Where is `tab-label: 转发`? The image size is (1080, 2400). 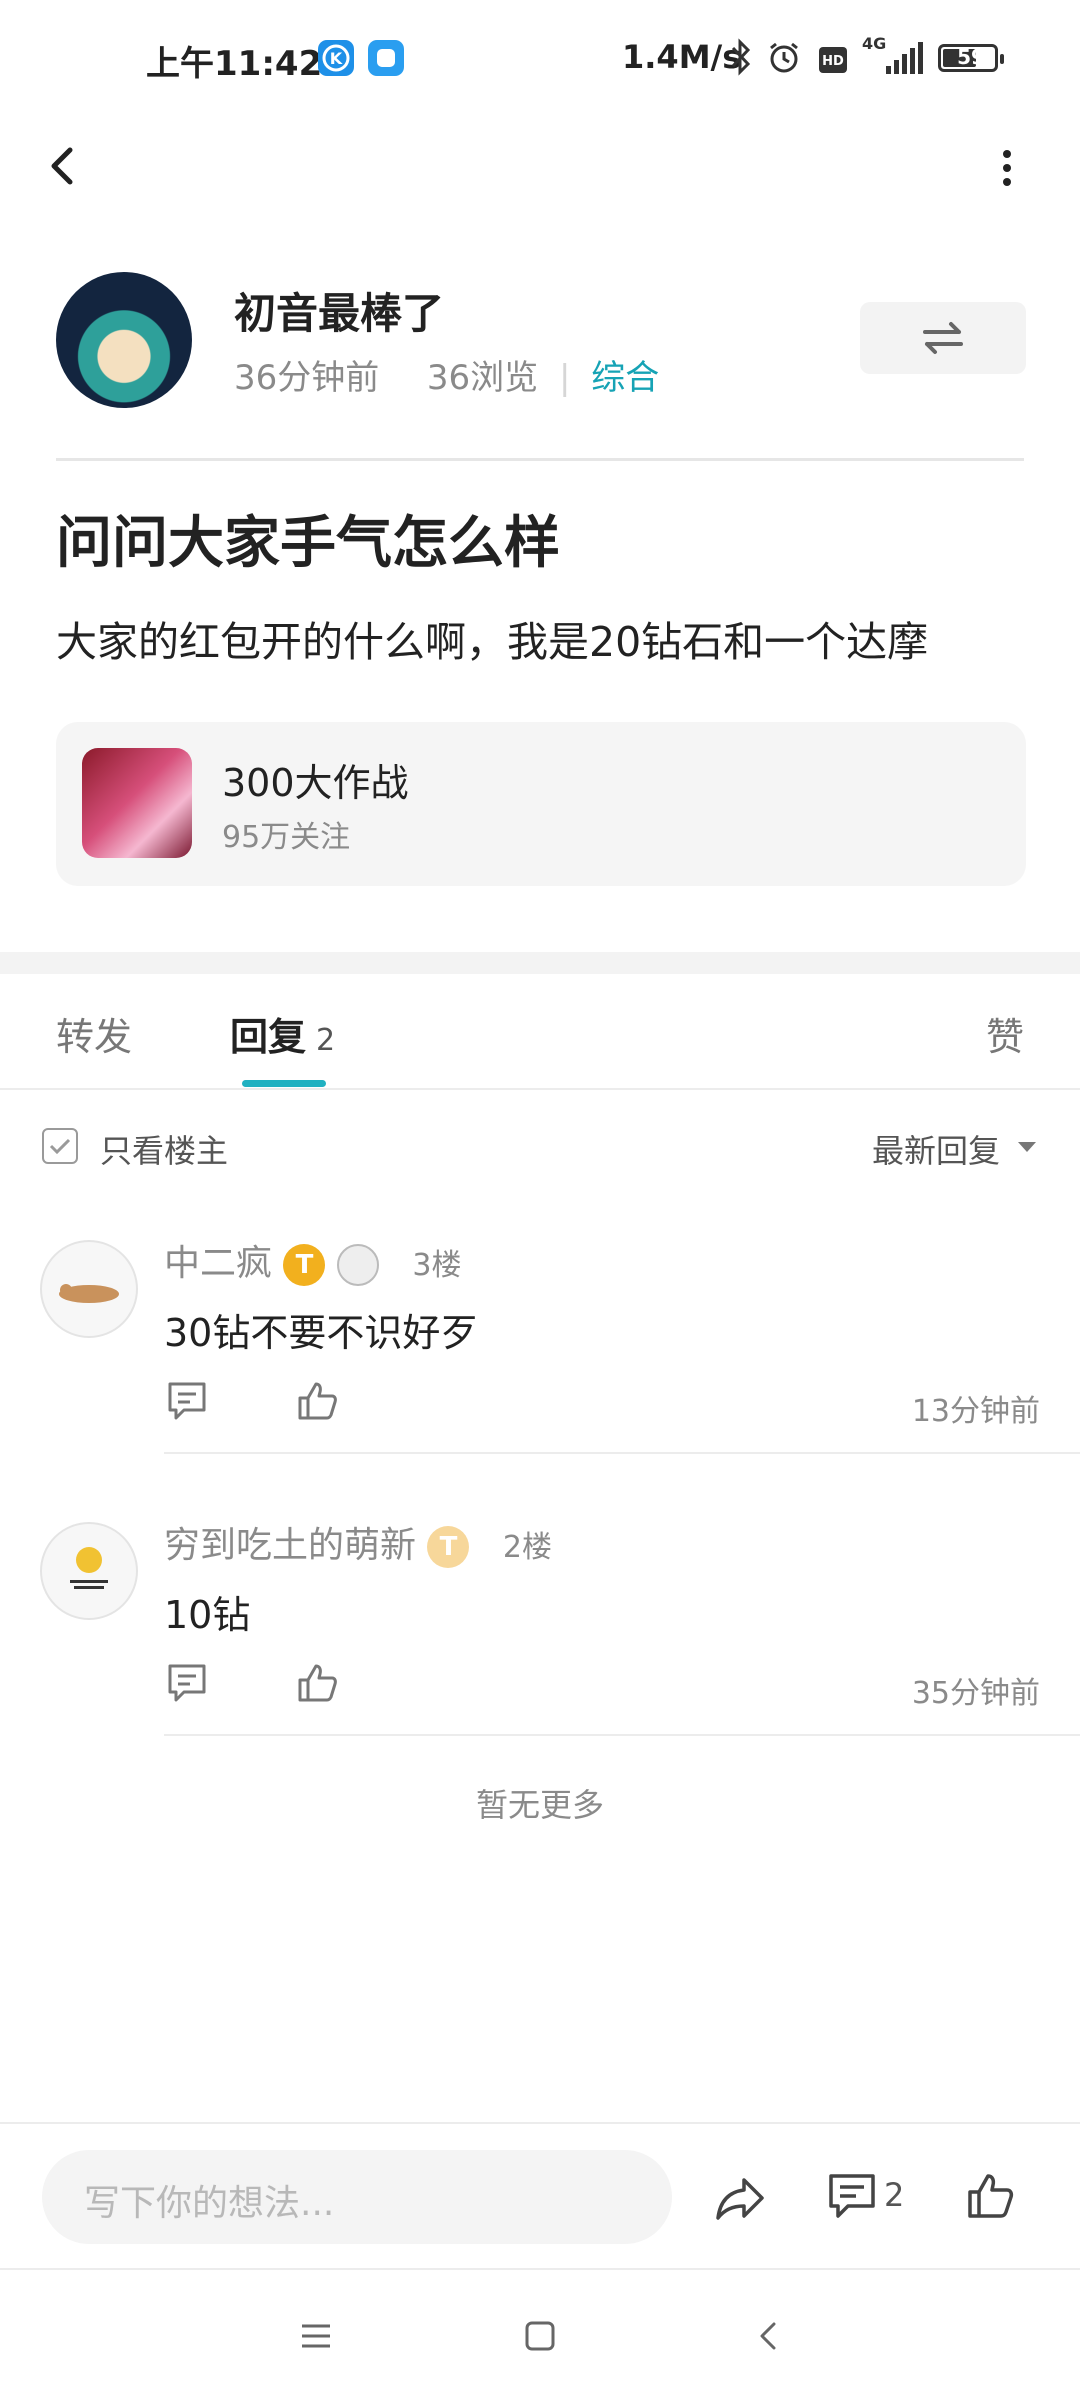
tab-label: 转发 is located at coordinates (94, 1037).